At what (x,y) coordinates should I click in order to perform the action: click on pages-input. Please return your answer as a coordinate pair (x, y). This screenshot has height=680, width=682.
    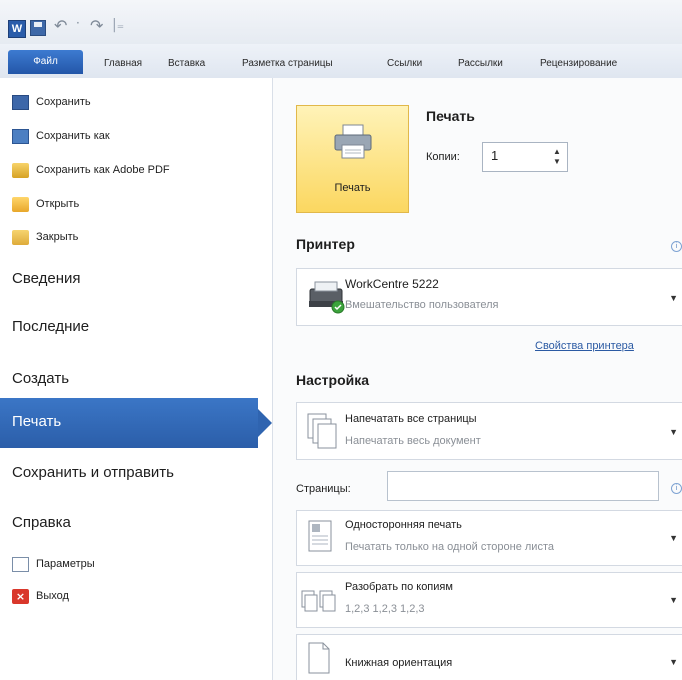
    Looking at the image, I should click on (523, 486).